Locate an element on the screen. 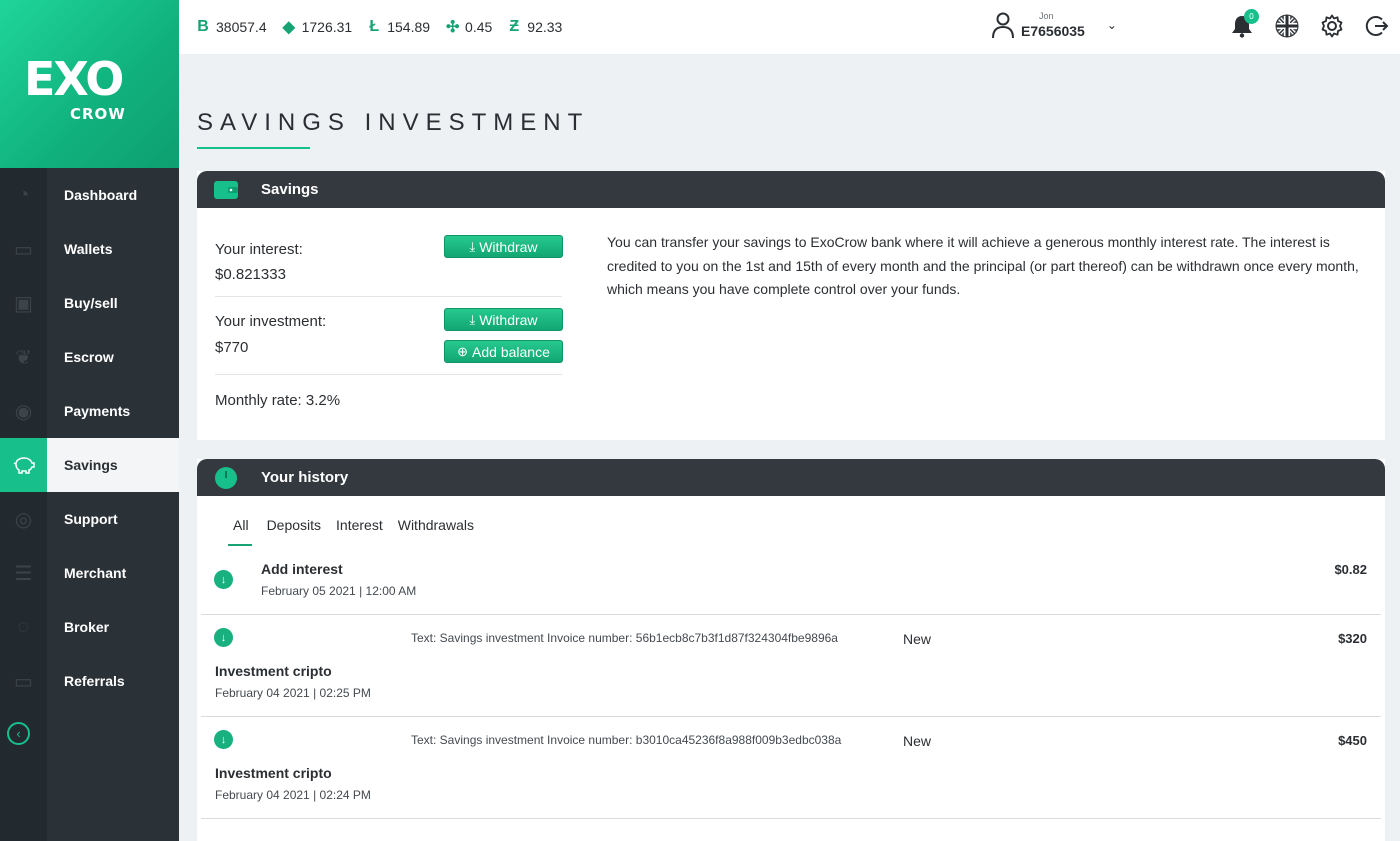 Image resolution: width=1400 pixels, height=841 pixels. referrals-icon: ▭ is located at coordinates (23, 681).